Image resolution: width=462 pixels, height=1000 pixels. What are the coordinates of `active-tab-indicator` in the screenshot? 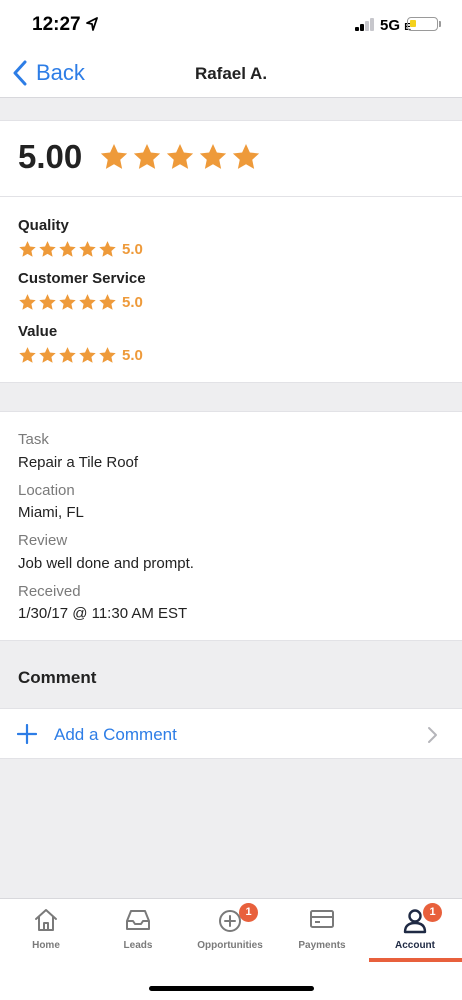 It's located at (415, 960).